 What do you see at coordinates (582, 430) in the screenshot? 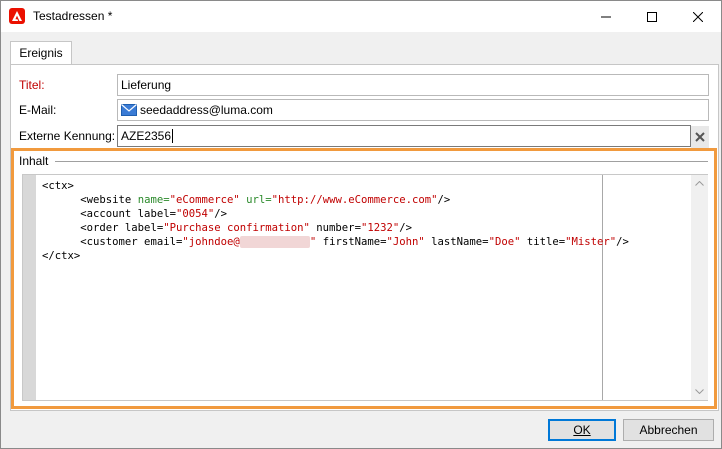
I see `ok-button: OK` at bounding box center [582, 430].